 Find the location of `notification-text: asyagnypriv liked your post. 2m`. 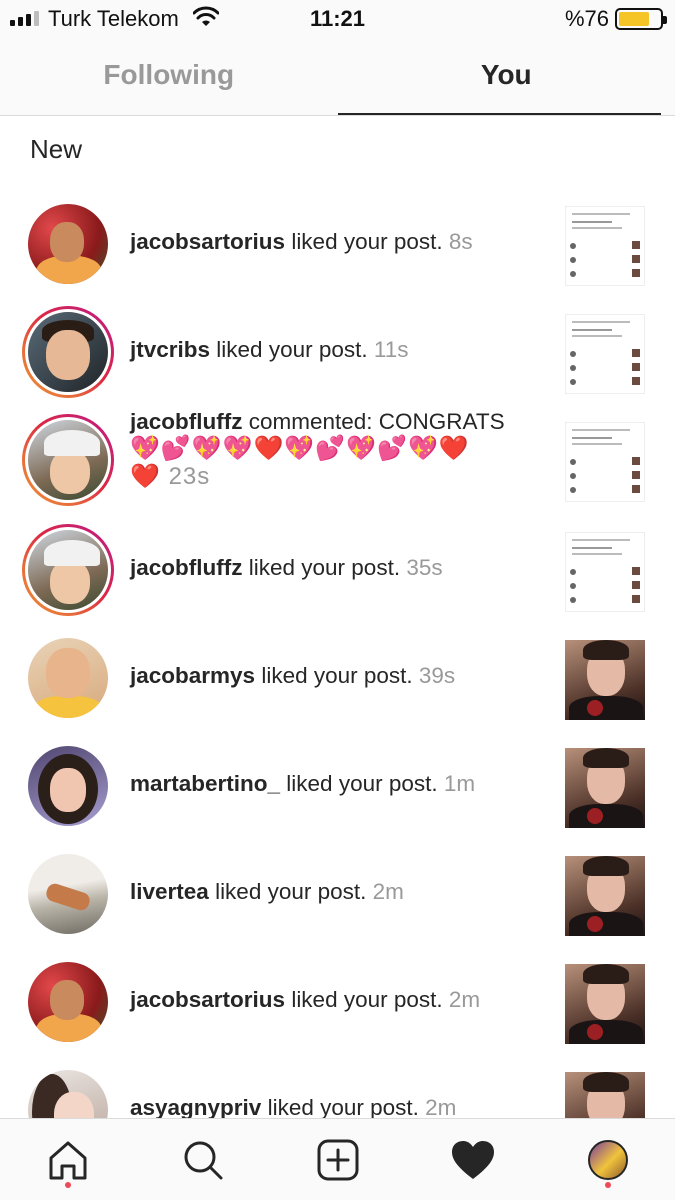

notification-text: asyagnypriv liked your post. 2m is located at coordinates (337, 1106).